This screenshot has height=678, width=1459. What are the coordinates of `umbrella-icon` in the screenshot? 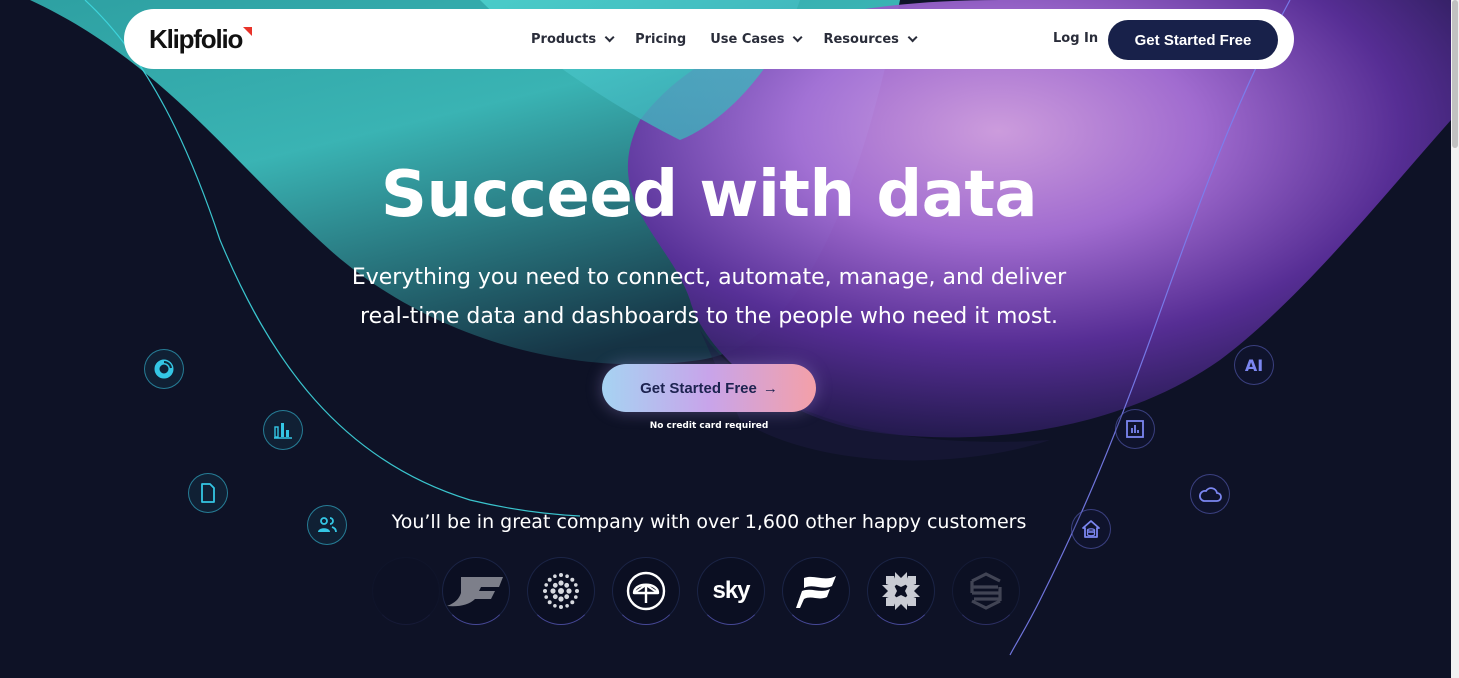 It's located at (646, 591).